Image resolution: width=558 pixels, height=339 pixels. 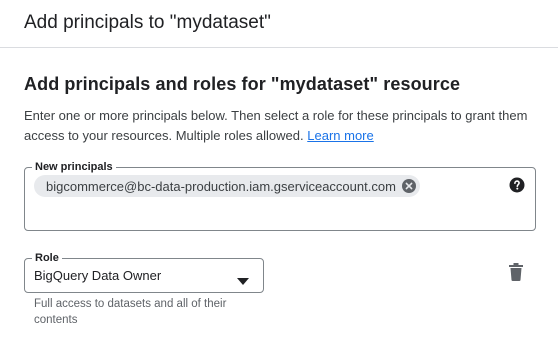 I want to click on trash-icon, so click(x=516, y=272).